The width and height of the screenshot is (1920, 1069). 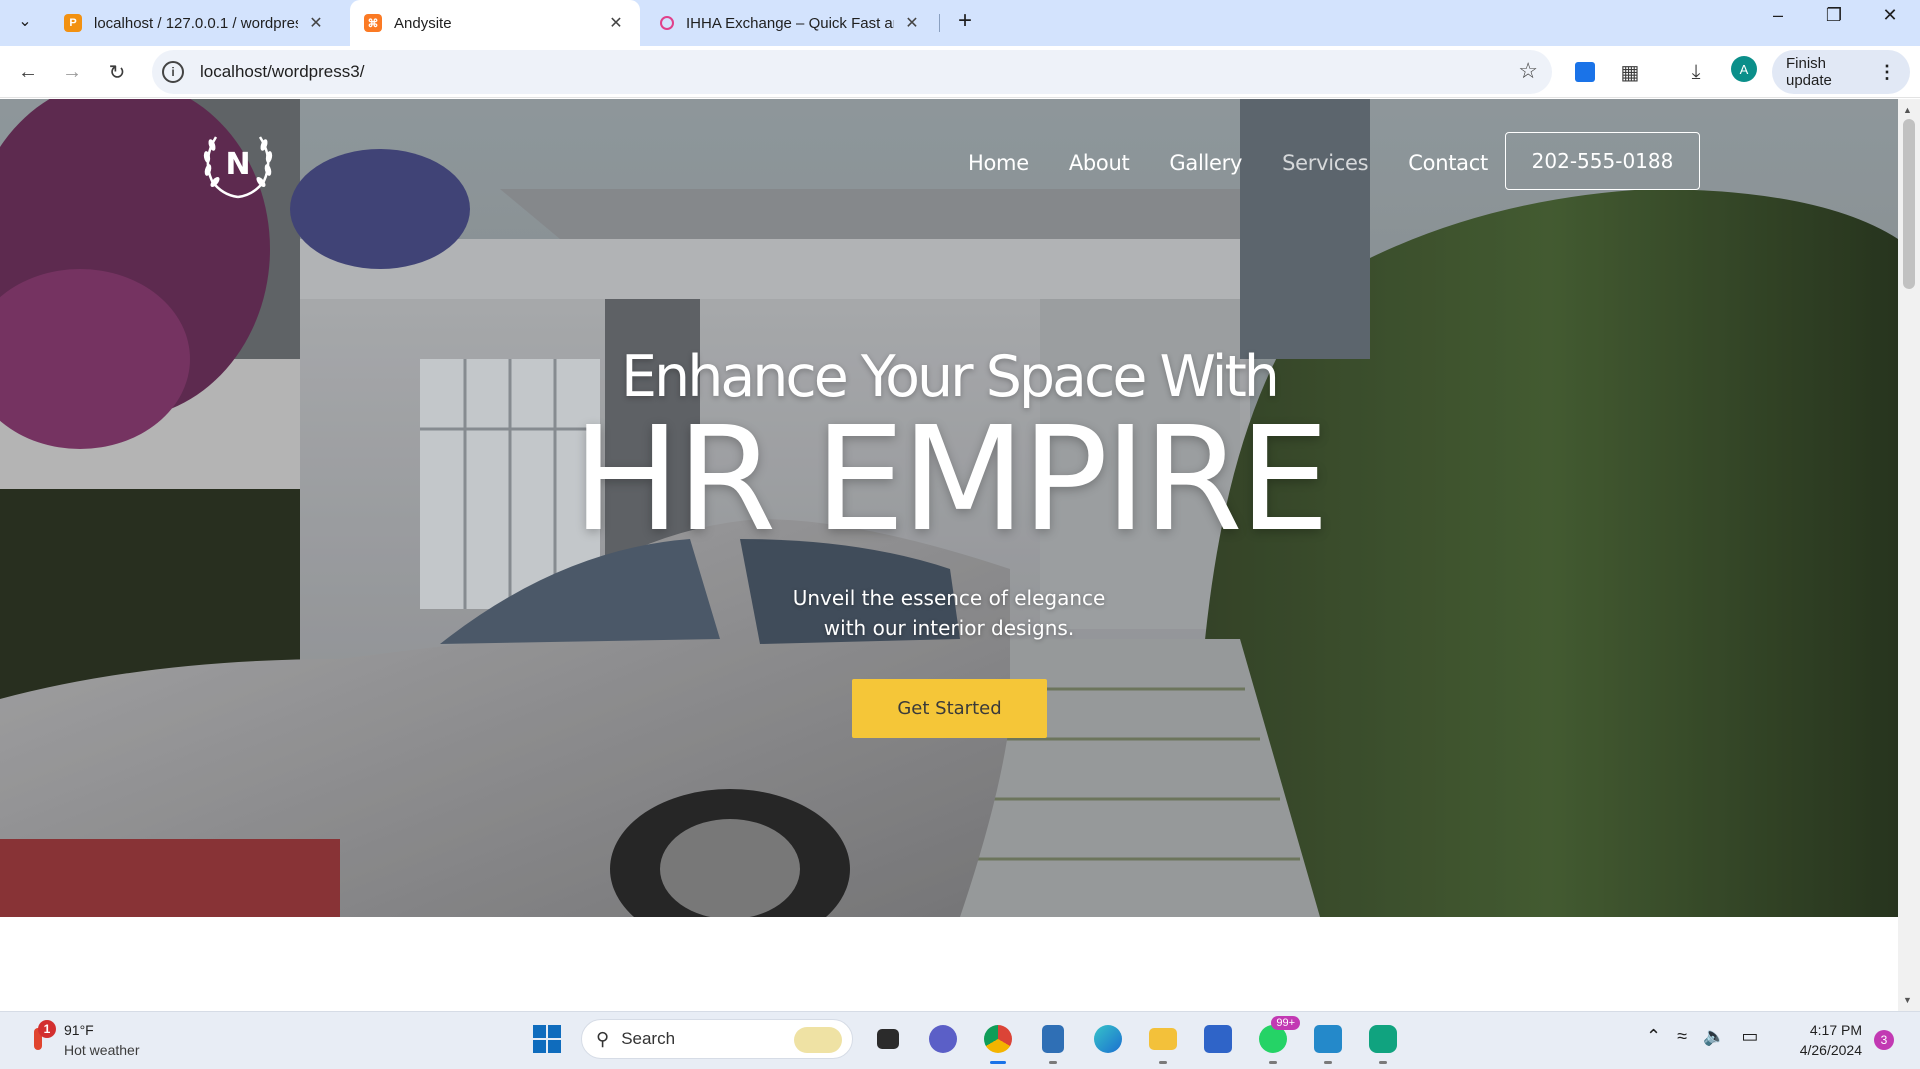 I want to click on tab-phpmyadmin: P localhost / 127.0.0.1 / wordpres ✕, so click(x=195, y=23).